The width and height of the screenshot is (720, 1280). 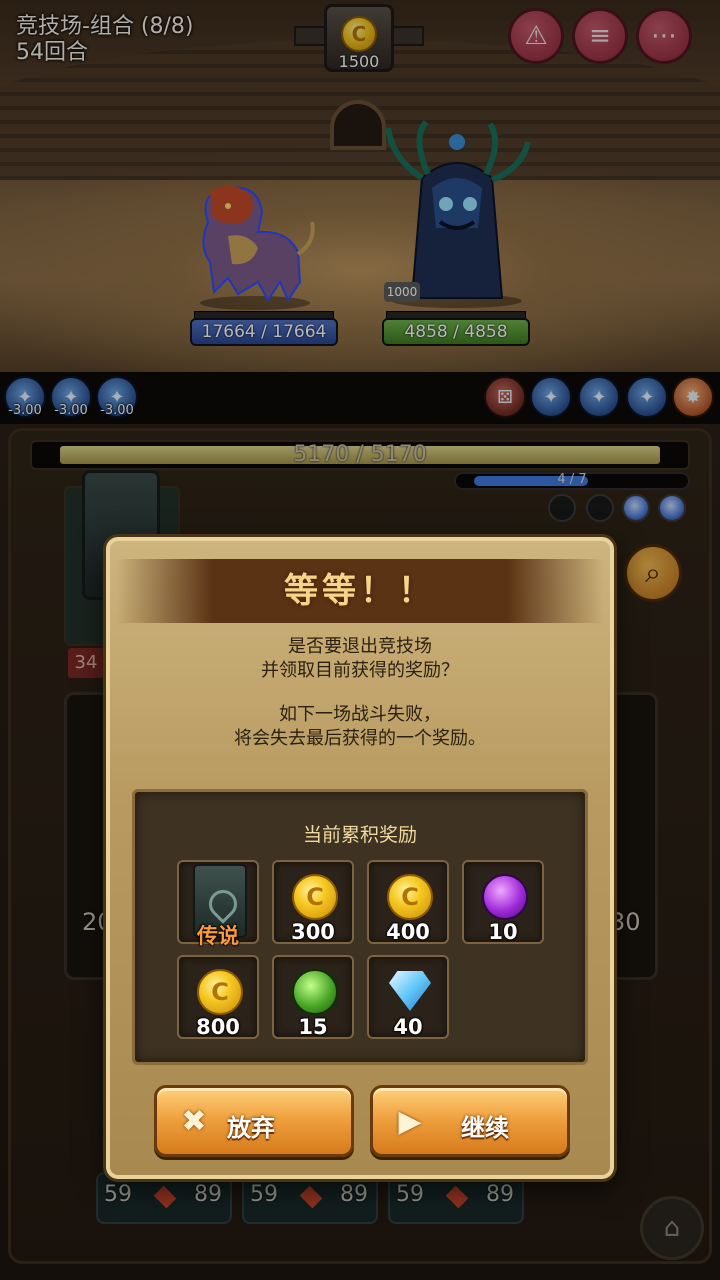 What do you see at coordinates (360, 927) in the screenshot?
I see `reward-panel: 当前累积奖励 传说 C 300 C 400 10 C 800 15 40` at bounding box center [360, 927].